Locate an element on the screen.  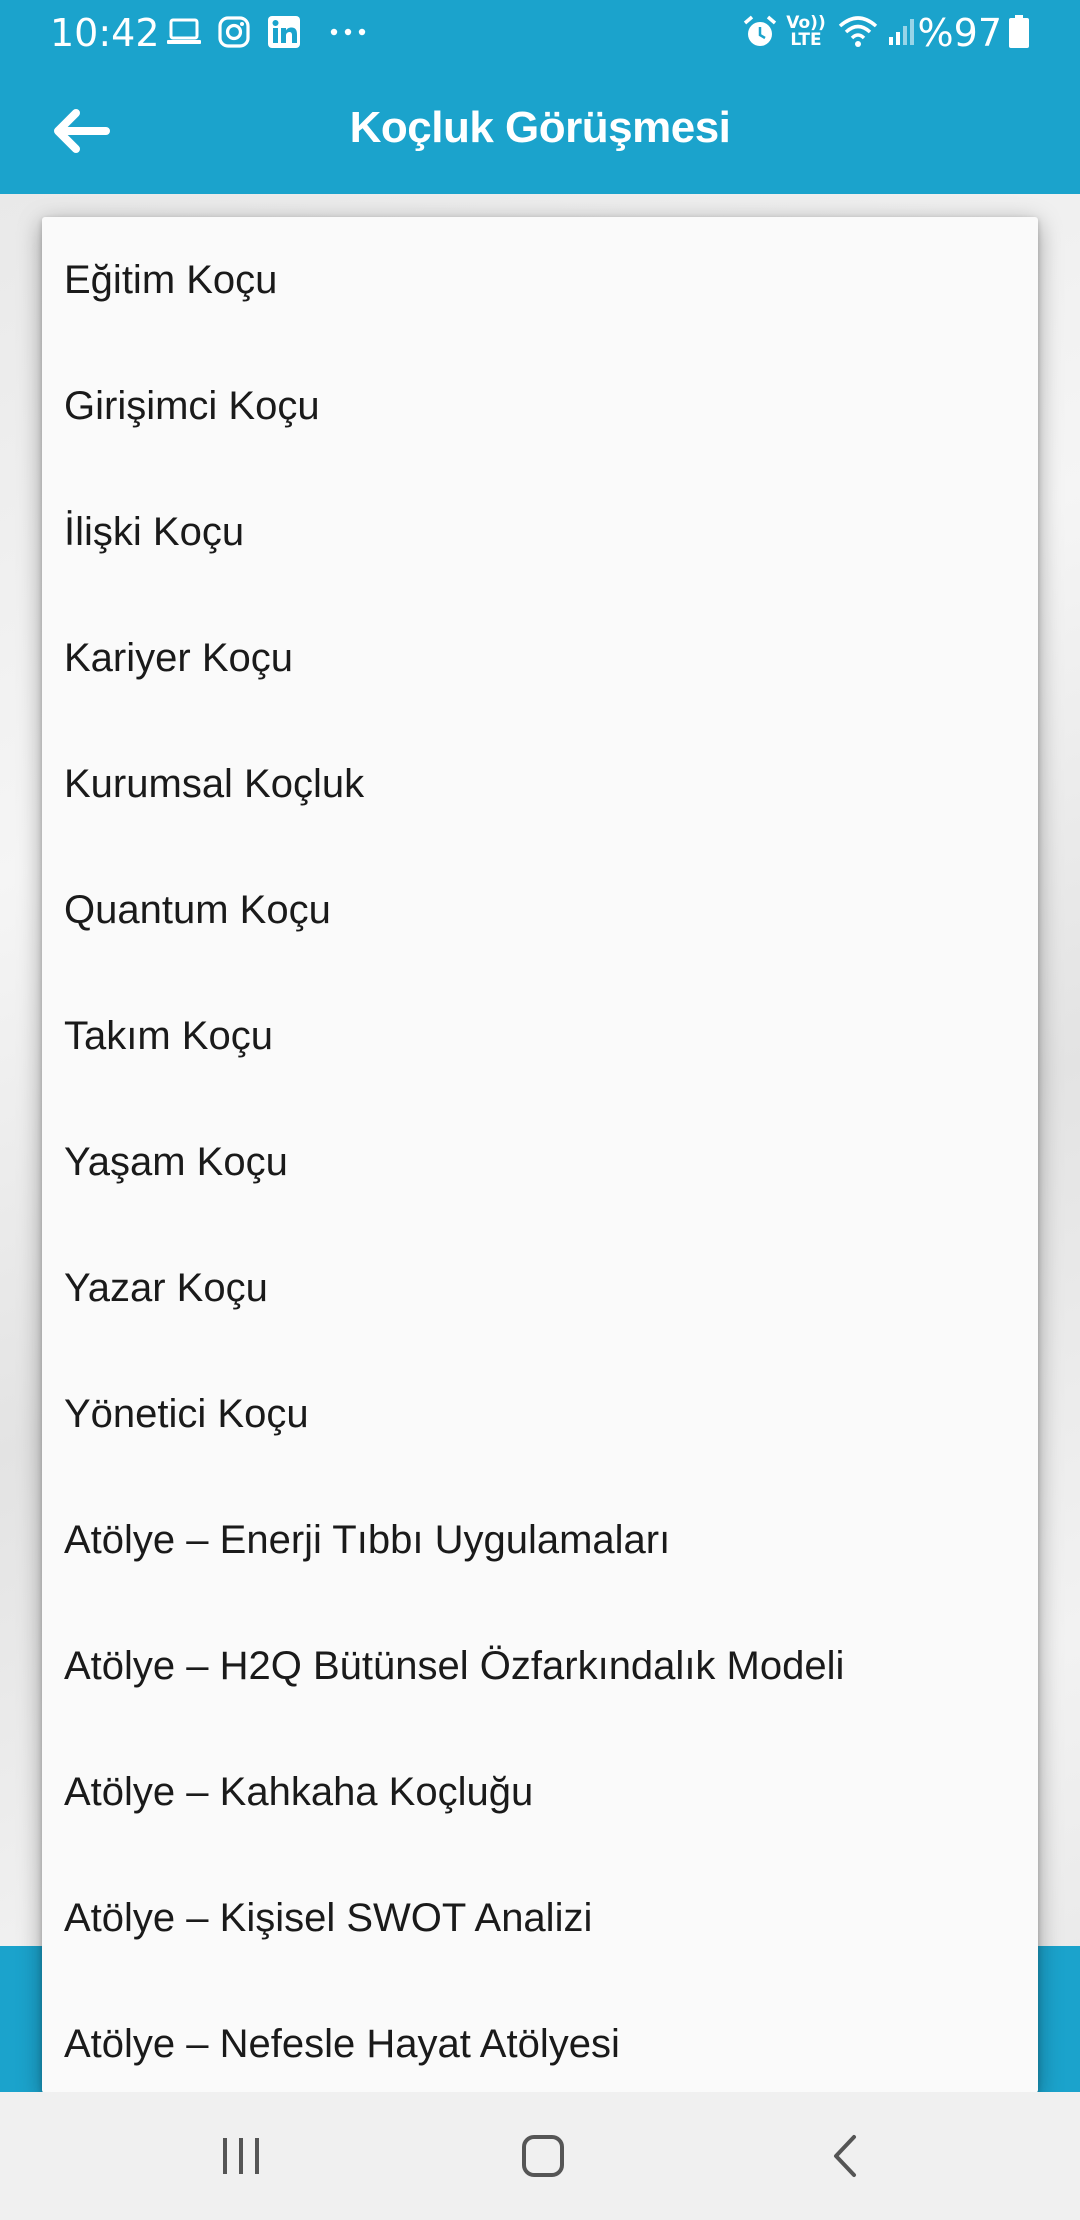
linkedin-icon is located at coordinates (284, 32).